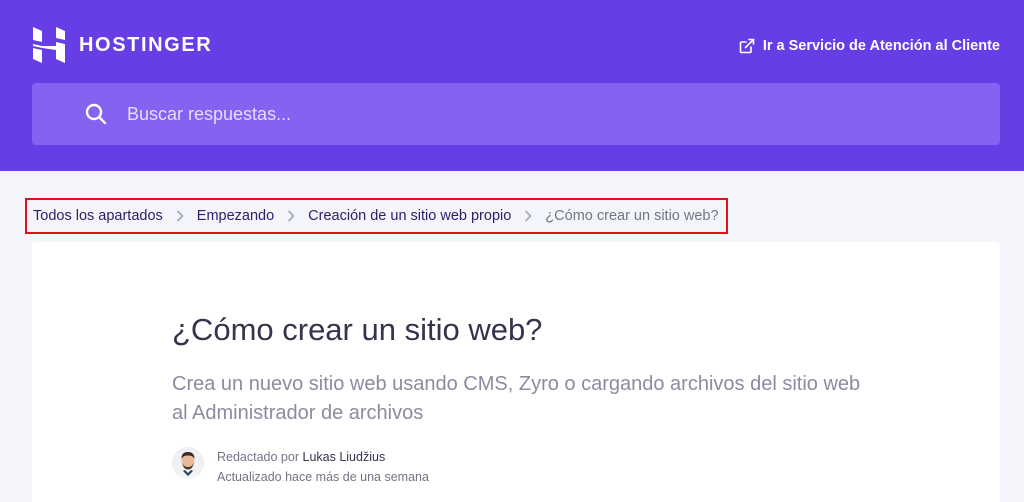 This screenshot has height=502, width=1024. Describe the element at coordinates (235, 216) in the screenshot. I see `breadcrumb-item-getting-started: Empezando` at that location.